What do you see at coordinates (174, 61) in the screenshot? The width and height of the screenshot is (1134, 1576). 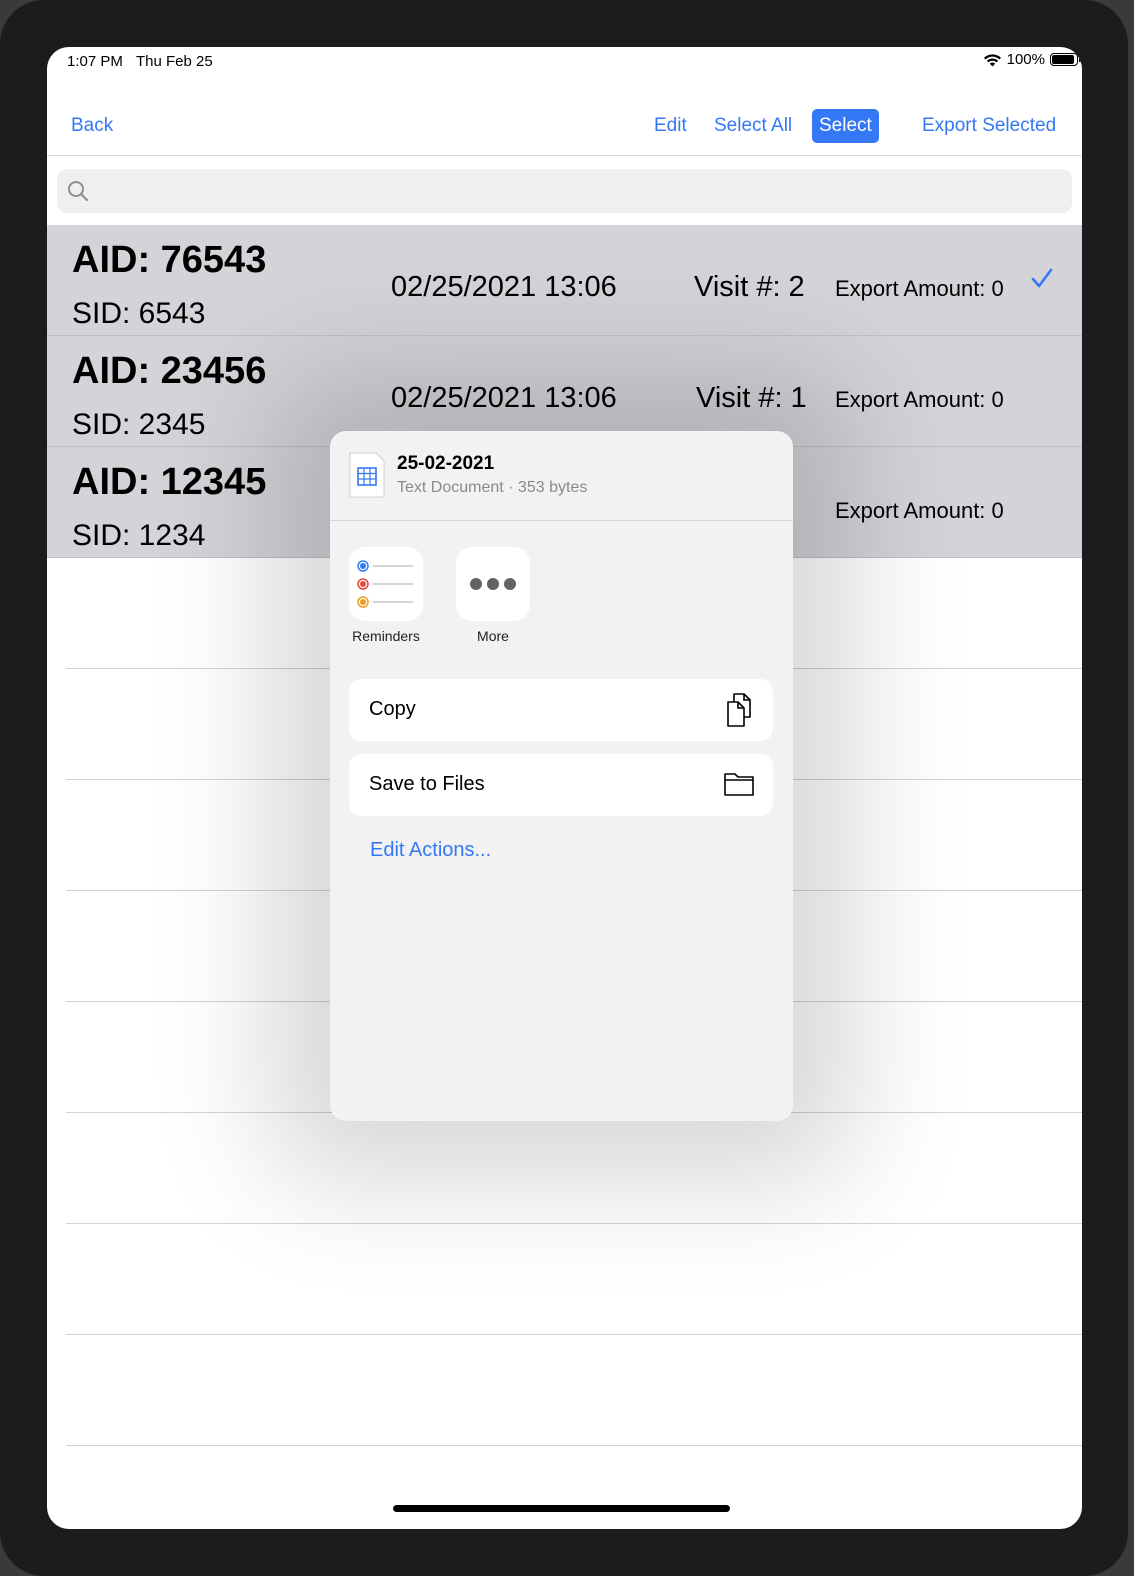 I see `status-date: Thu Feb 25` at bounding box center [174, 61].